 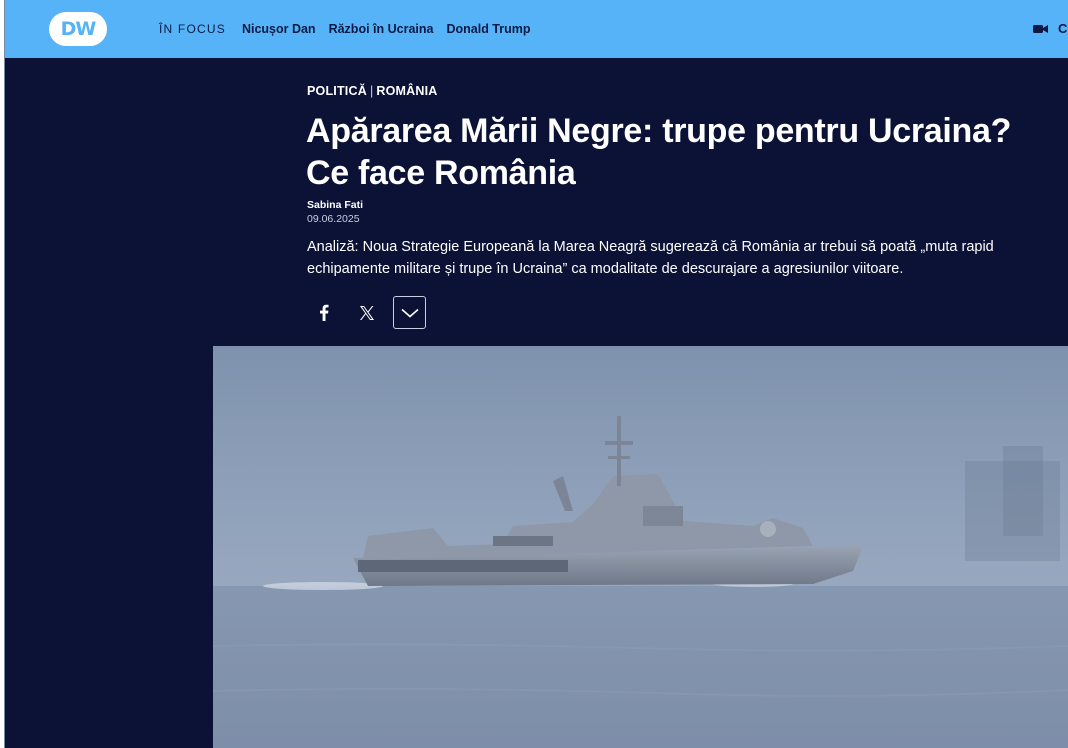 What do you see at coordinates (1062, 28) in the screenshot?
I see `topbar-partial-text: C` at bounding box center [1062, 28].